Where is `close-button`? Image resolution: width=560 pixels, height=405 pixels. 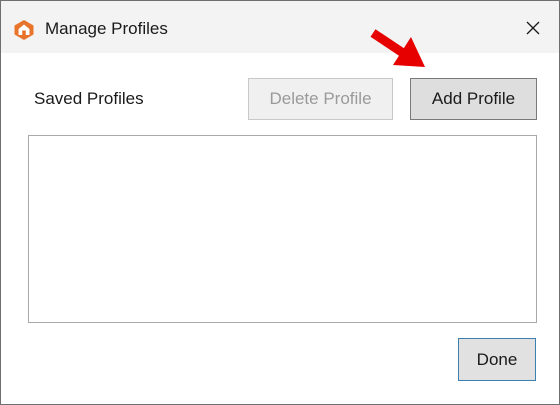
close-button is located at coordinates (533, 30).